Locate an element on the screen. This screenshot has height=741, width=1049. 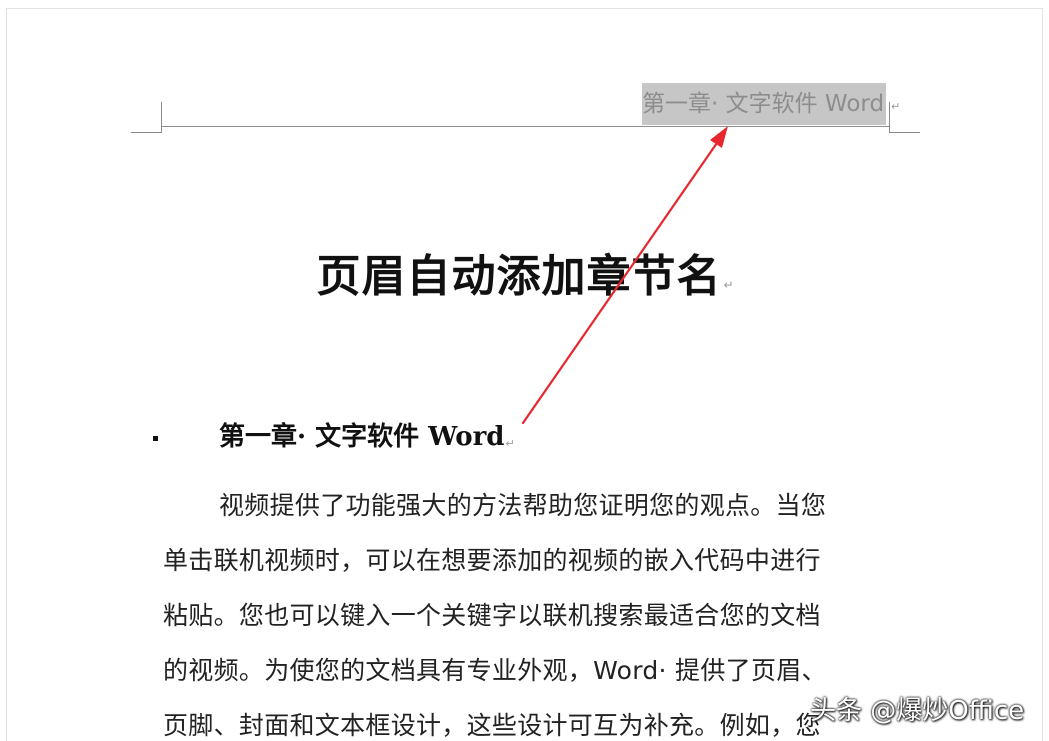
crop-mark-top-right-horizontal is located at coordinates (904, 132).